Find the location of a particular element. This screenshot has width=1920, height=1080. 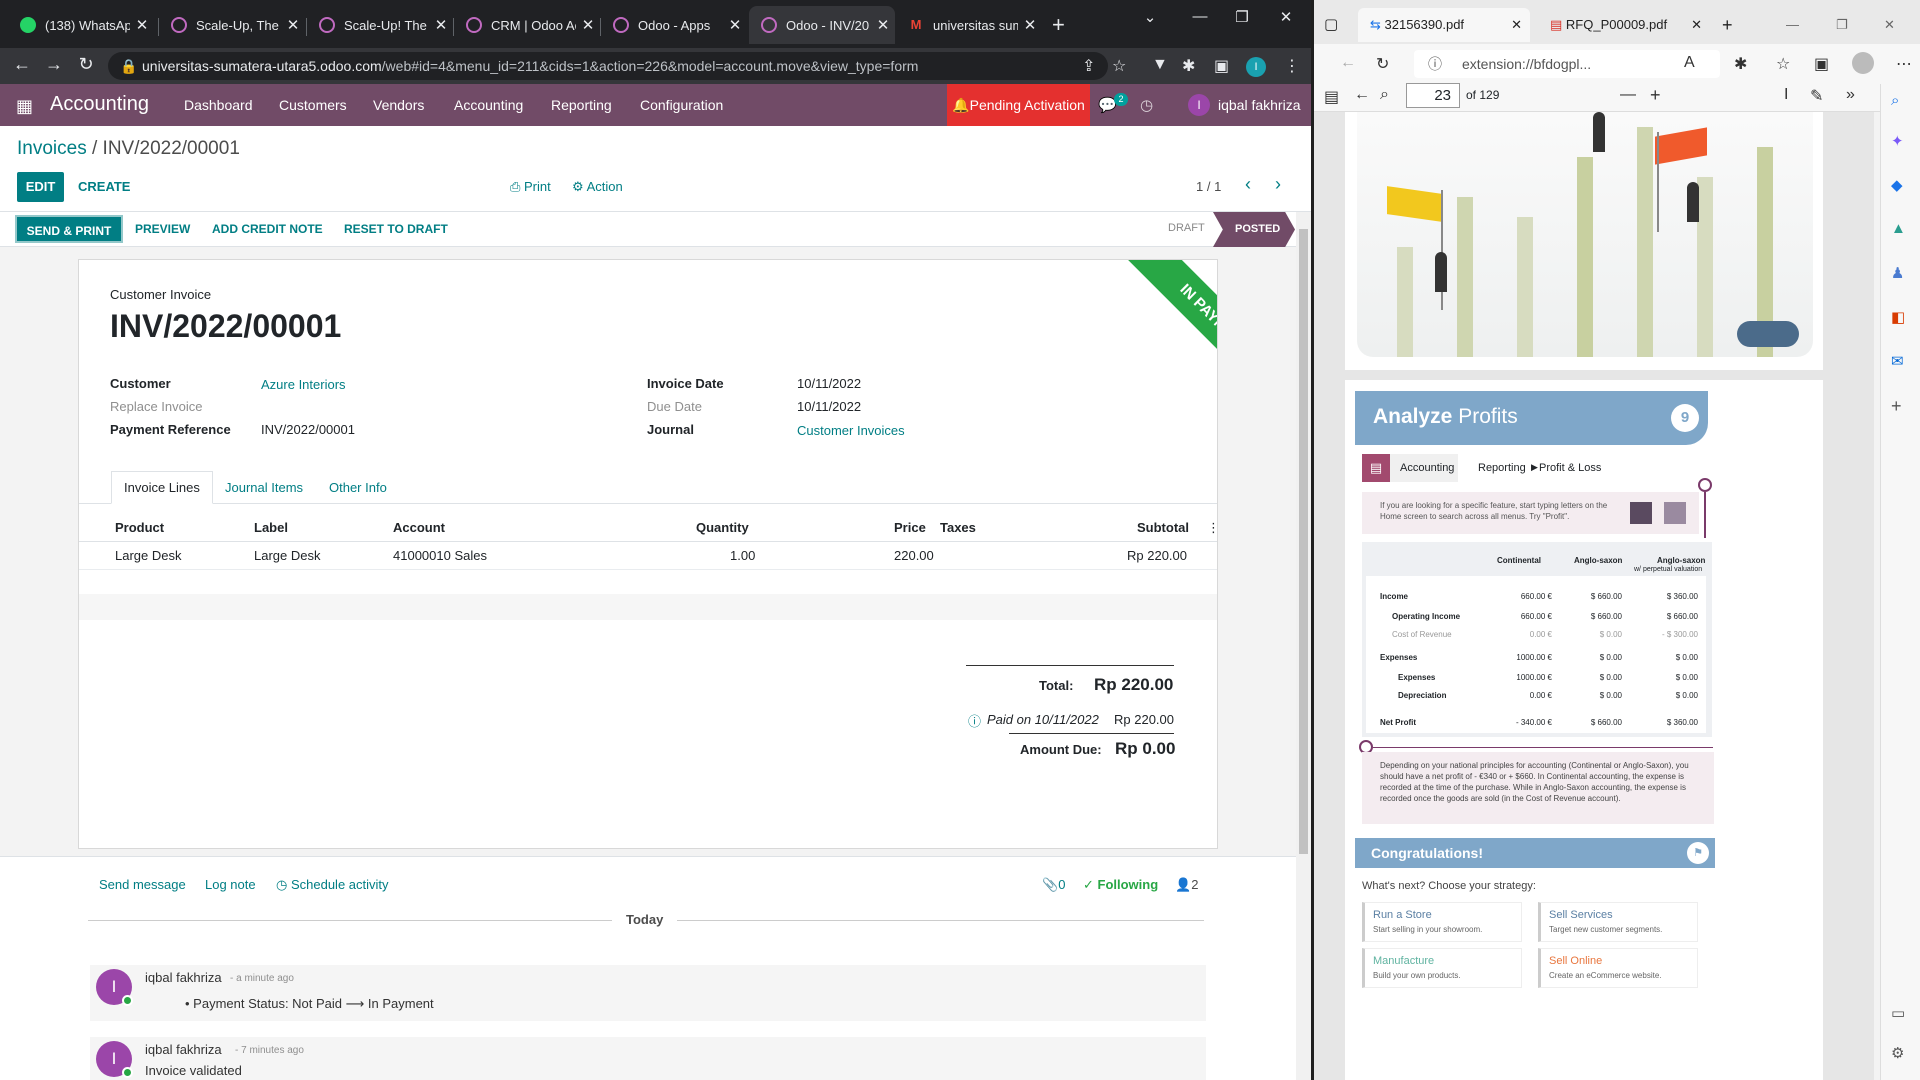

shopping-icon: ◆ is located at coordinates (1897, 185).